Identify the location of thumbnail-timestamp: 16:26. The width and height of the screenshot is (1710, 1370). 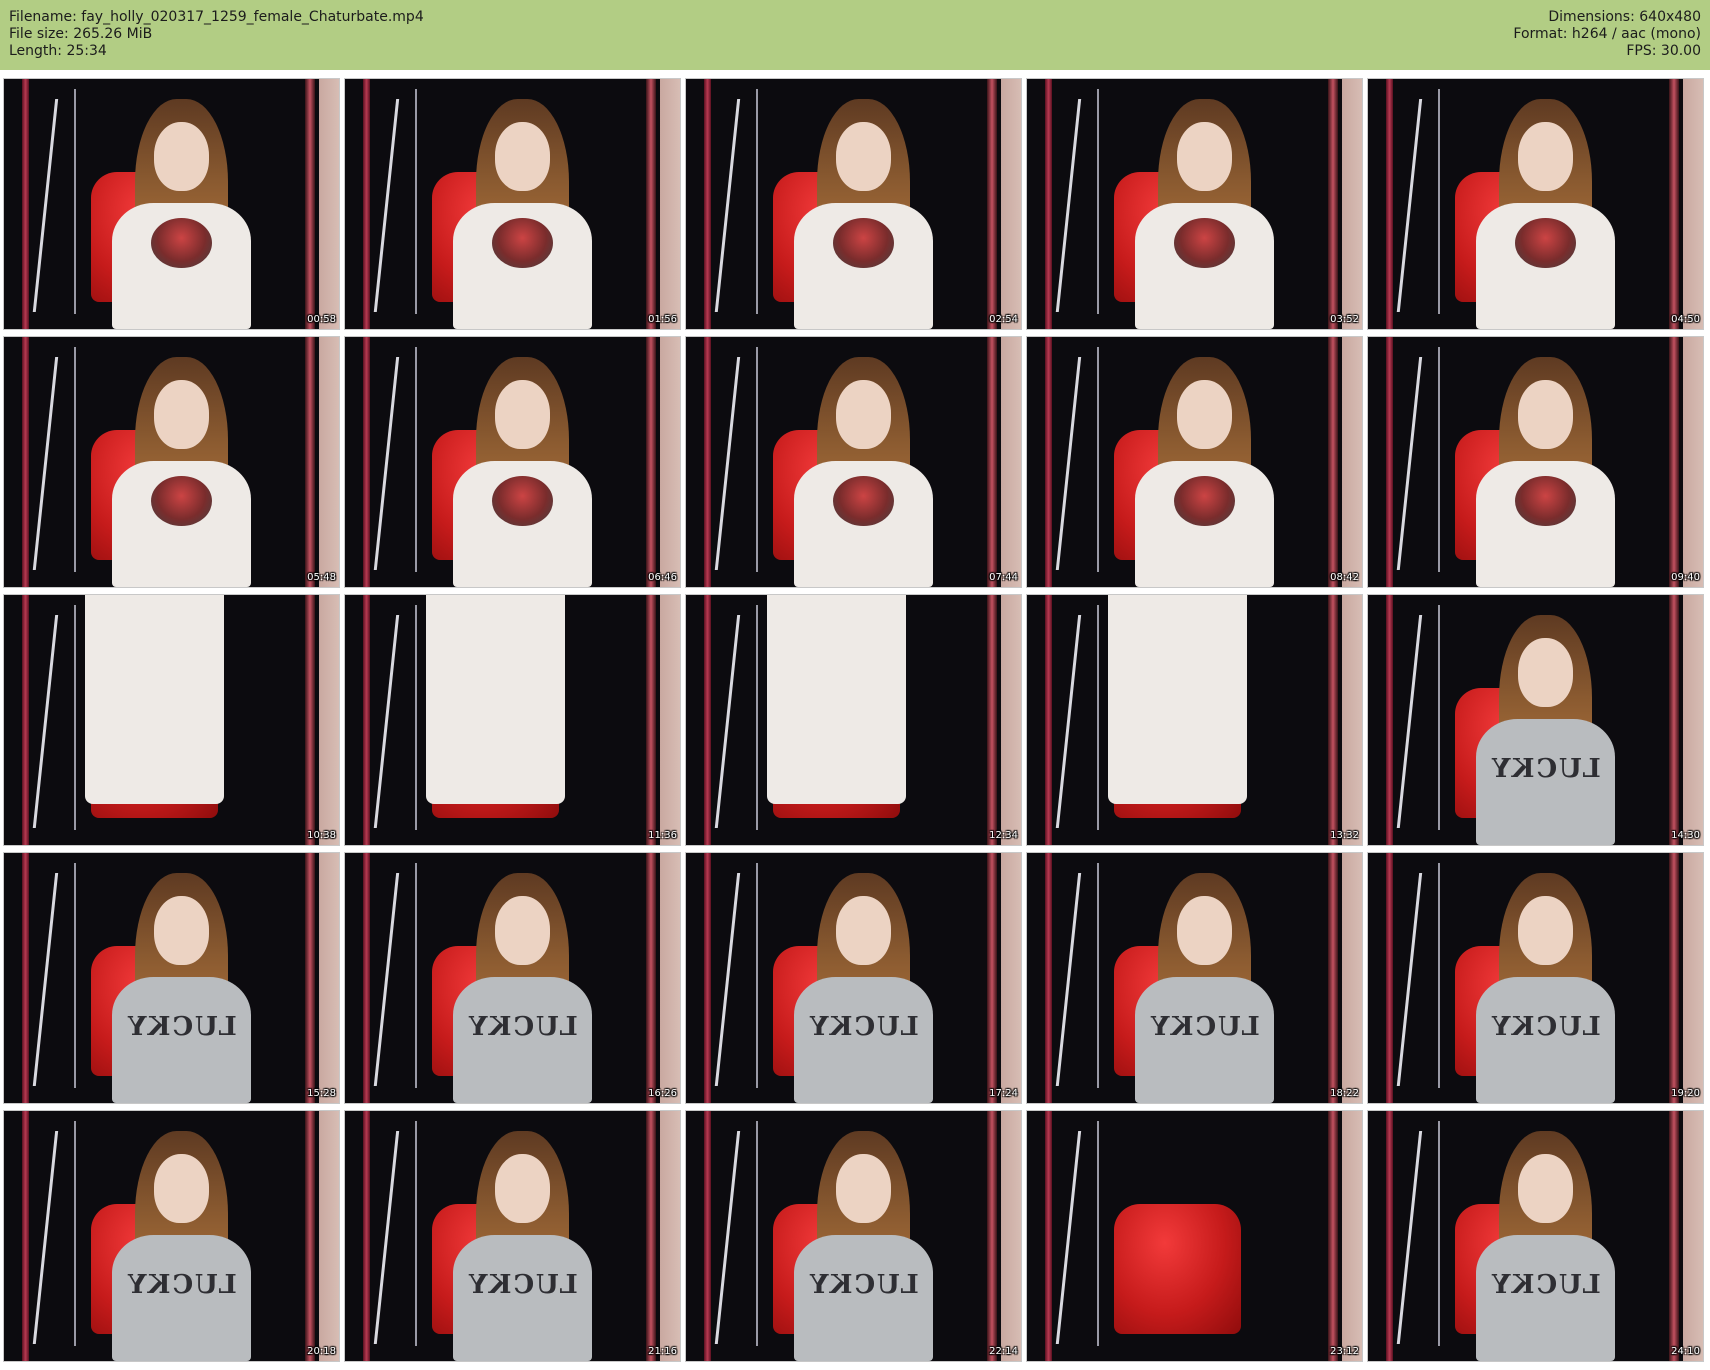
(662, 1093).